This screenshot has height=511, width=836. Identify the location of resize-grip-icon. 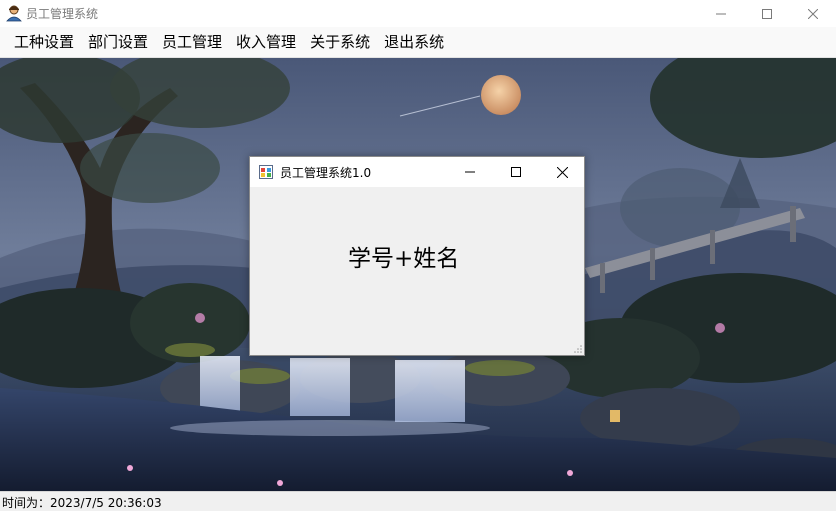
(578, 349).